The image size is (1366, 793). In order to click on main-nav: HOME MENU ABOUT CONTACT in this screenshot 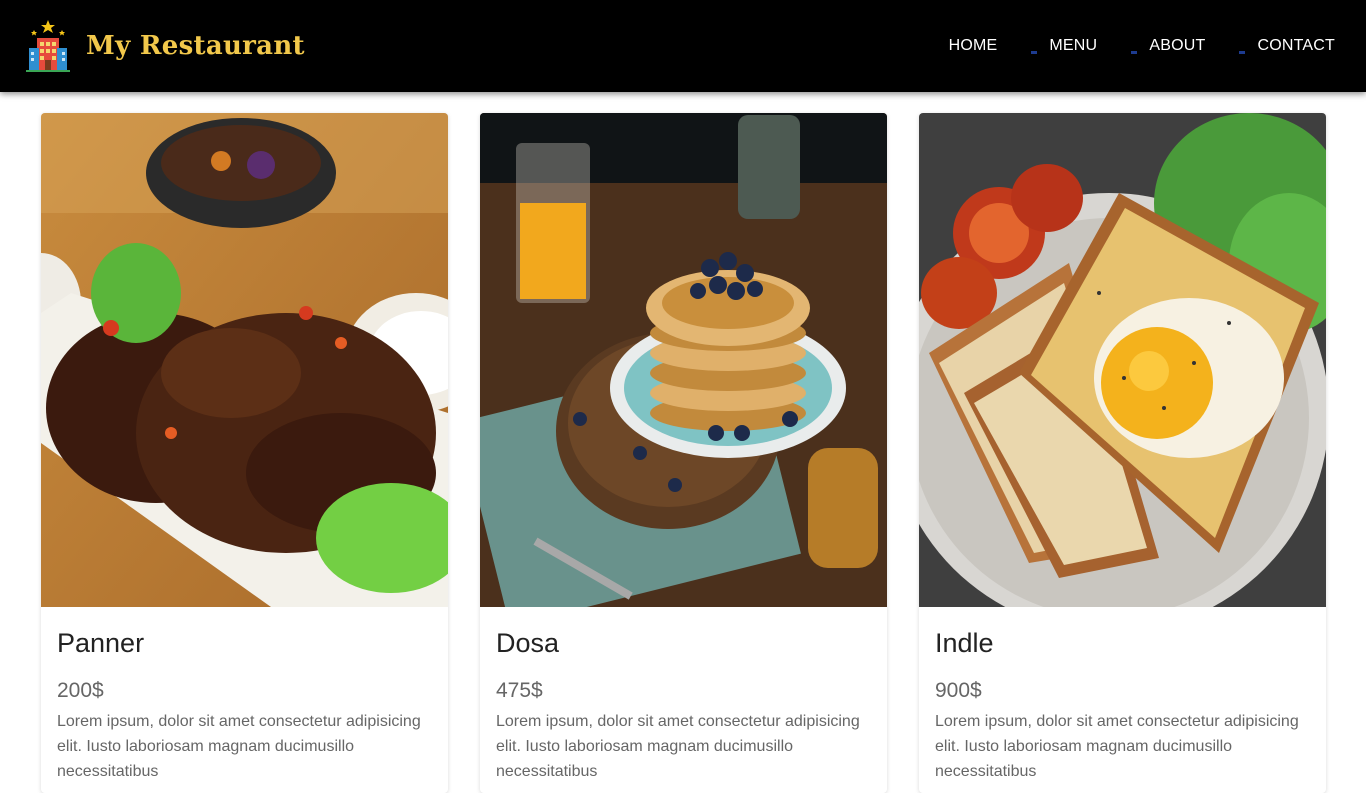, I will do `click(1142, 46)`.